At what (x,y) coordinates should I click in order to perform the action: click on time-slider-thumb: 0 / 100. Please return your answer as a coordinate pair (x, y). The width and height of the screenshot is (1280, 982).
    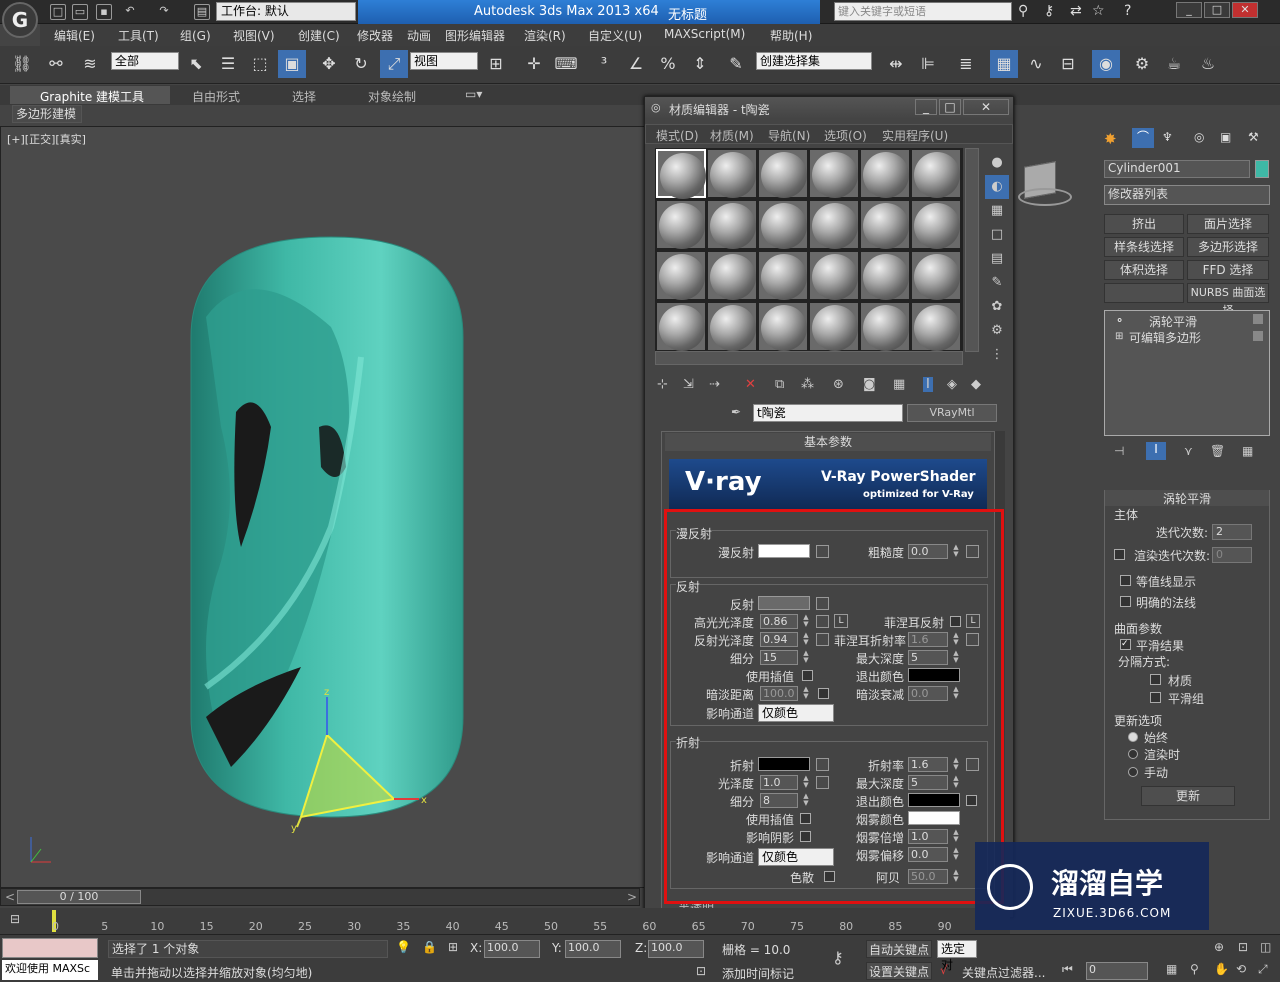
    Looking at the image, I should click on (79, 897).